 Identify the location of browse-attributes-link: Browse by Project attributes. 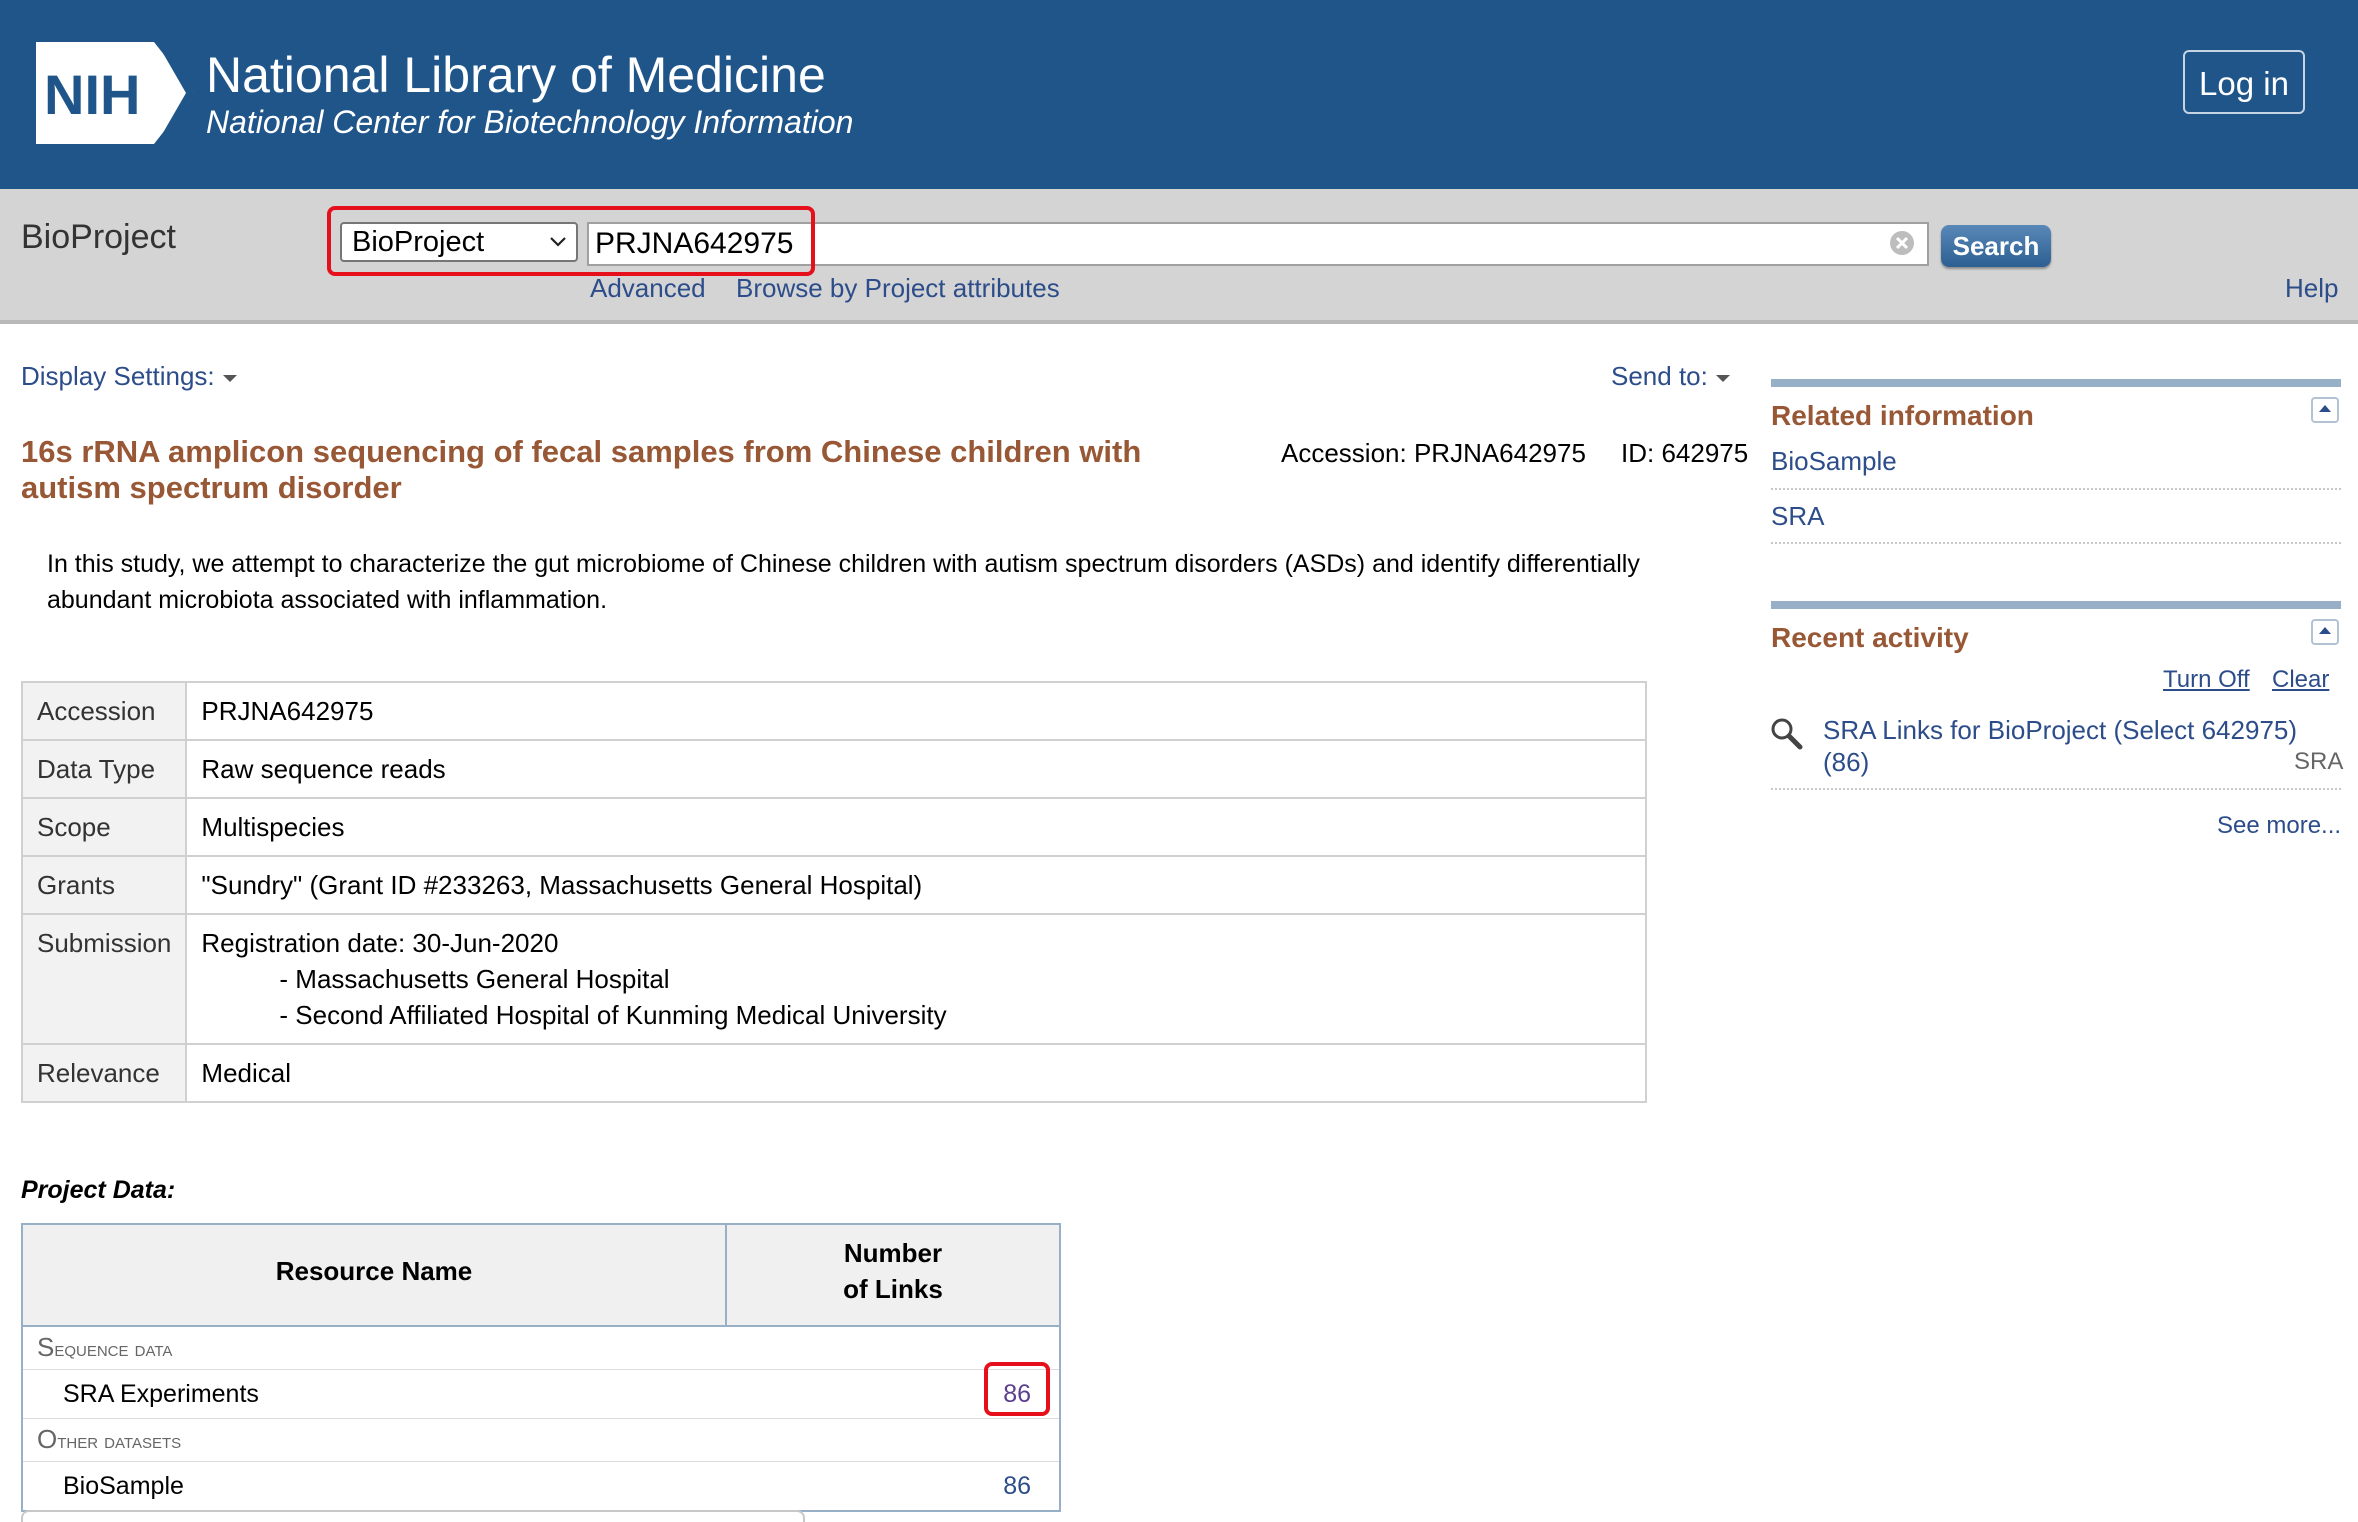
(898, 288).